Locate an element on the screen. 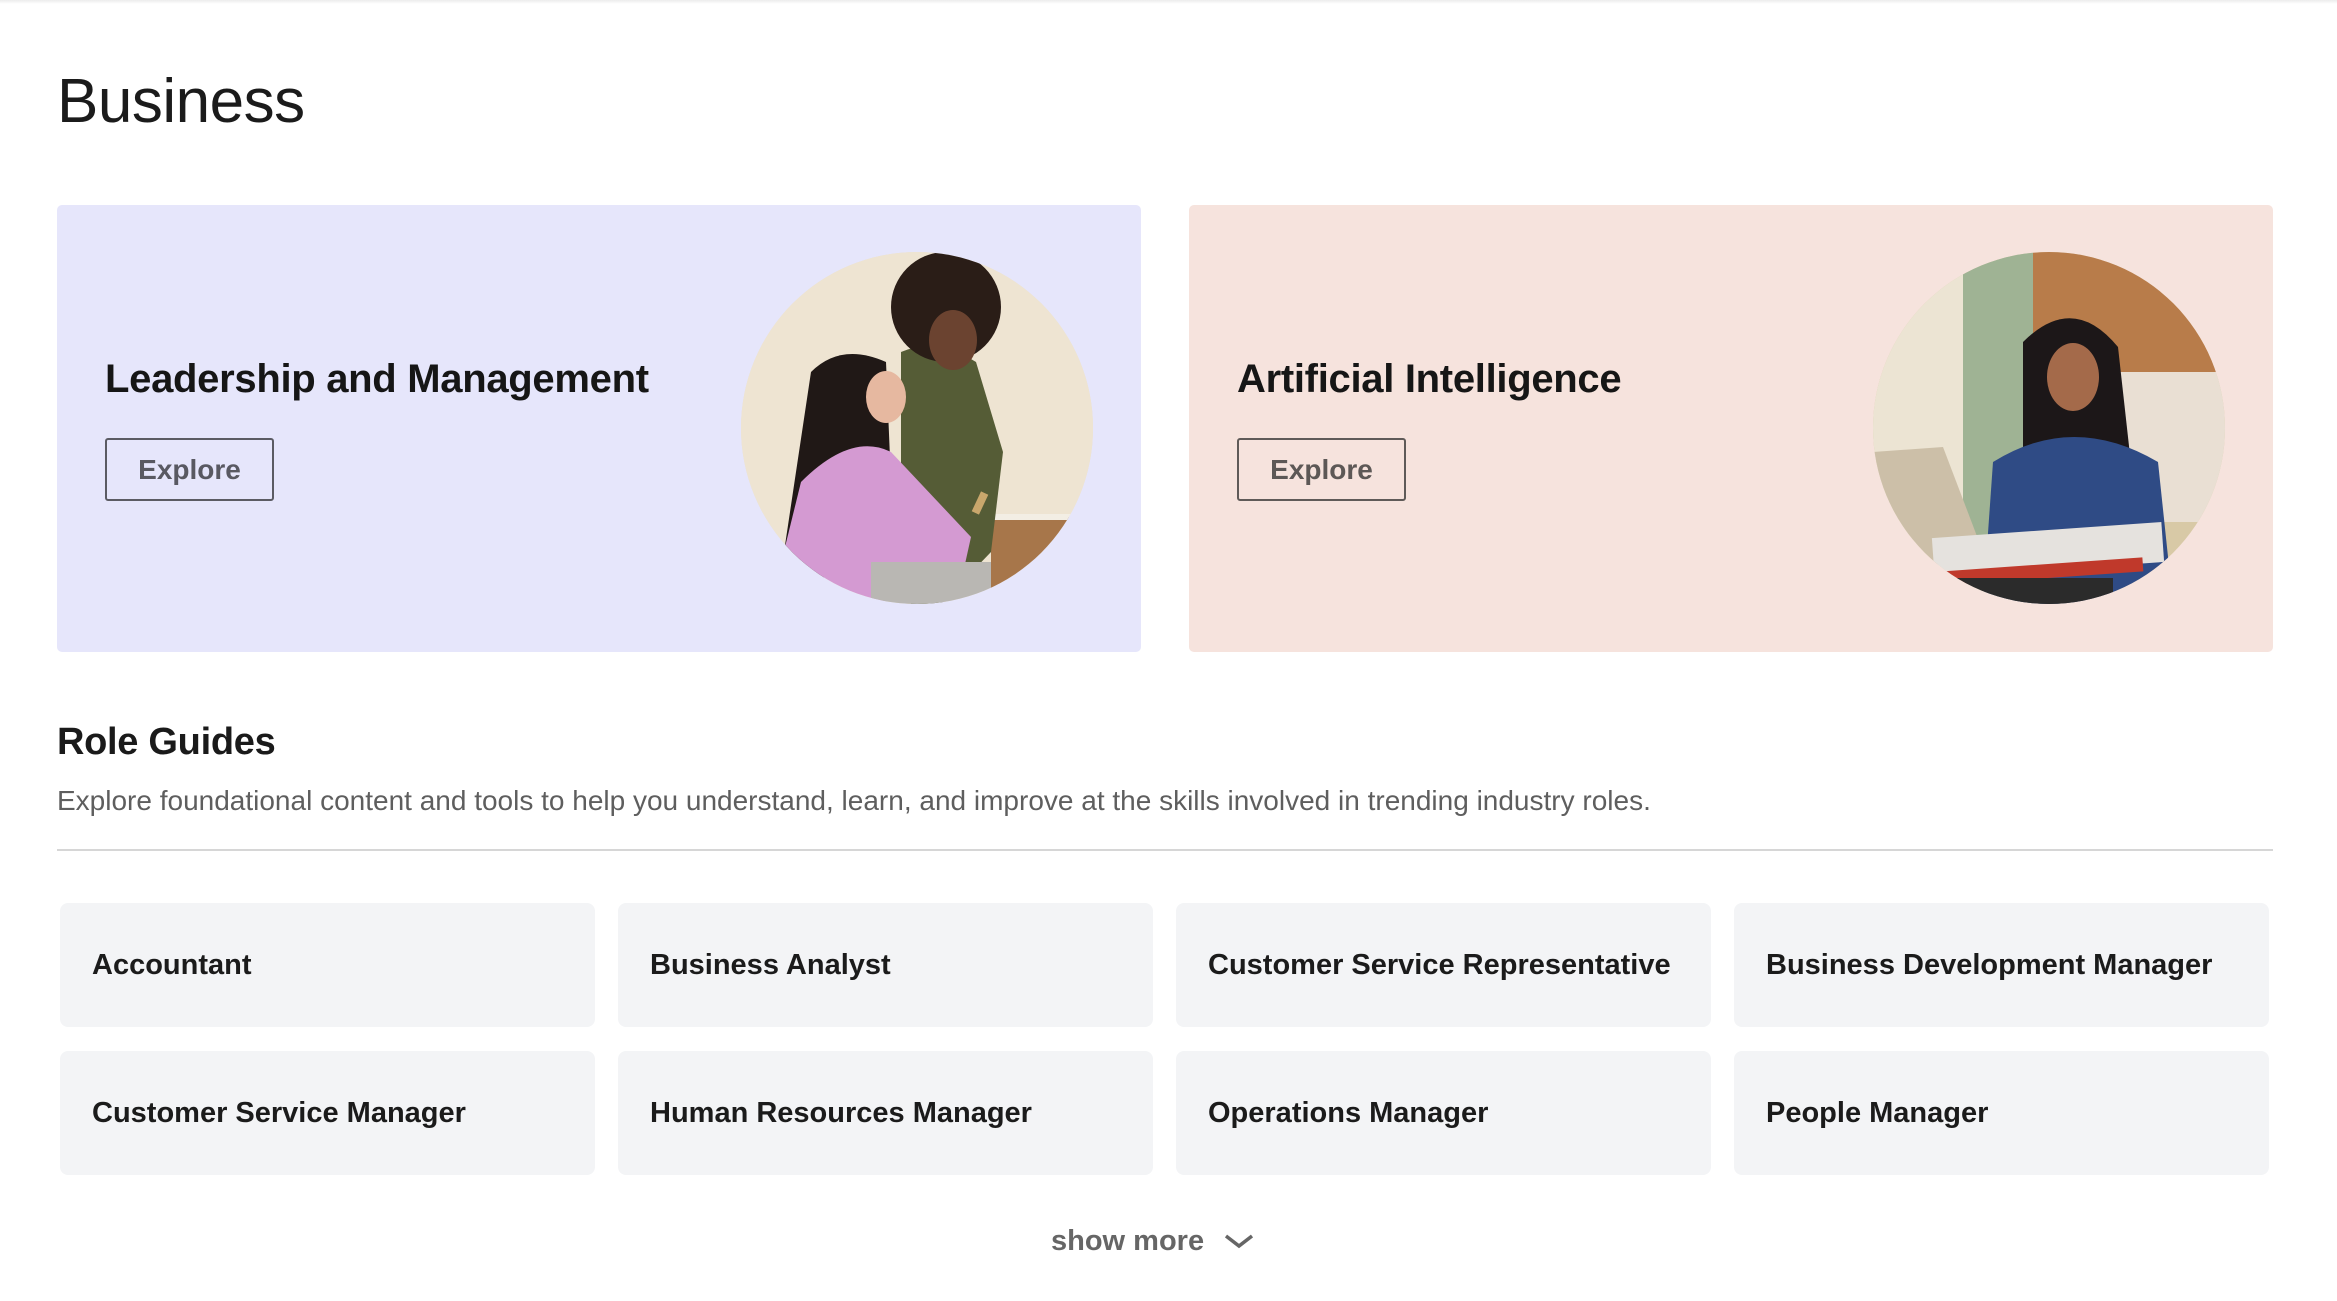 This screenshot has width=2337, height=1301. hero-card-title: Leadership and Management is located at coordinates (377, 379).